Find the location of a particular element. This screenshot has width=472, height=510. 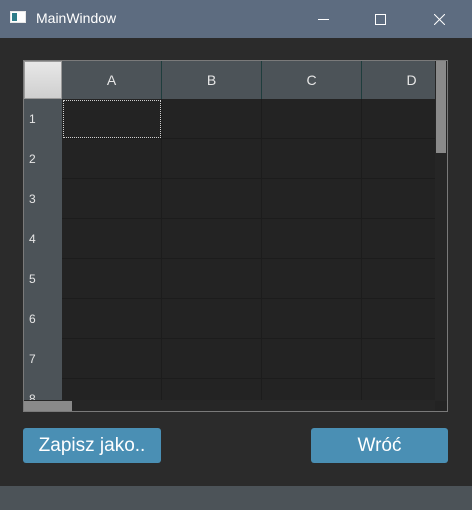

row-header-3: 3 is located at coordinates (43, 199).